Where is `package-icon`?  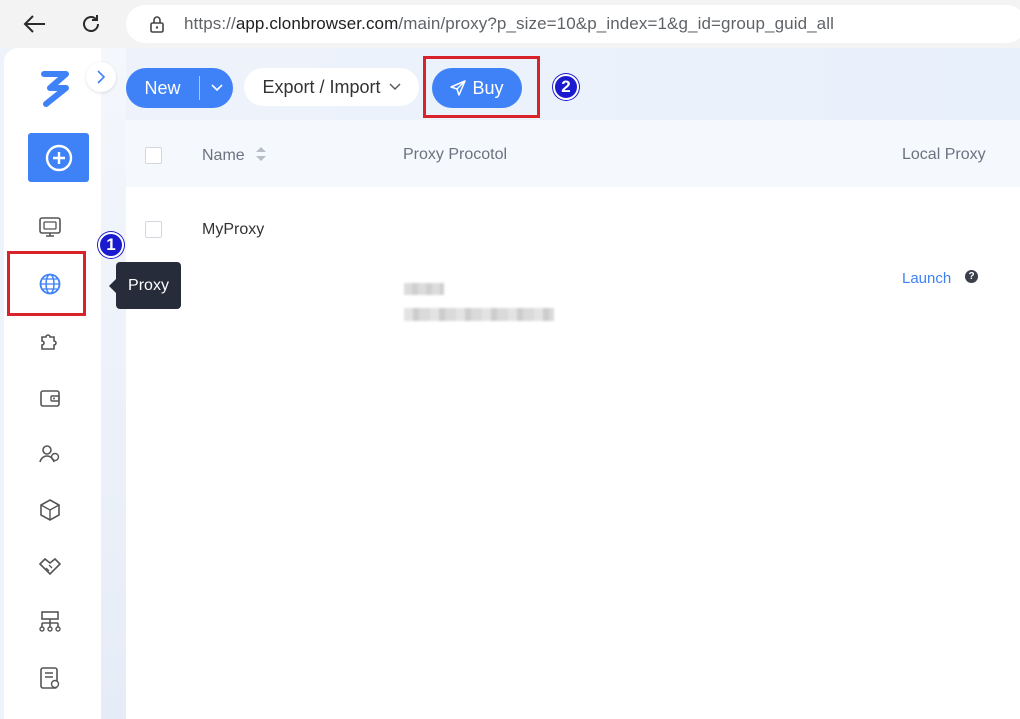
package-icon is located at coordinates (50, 510).